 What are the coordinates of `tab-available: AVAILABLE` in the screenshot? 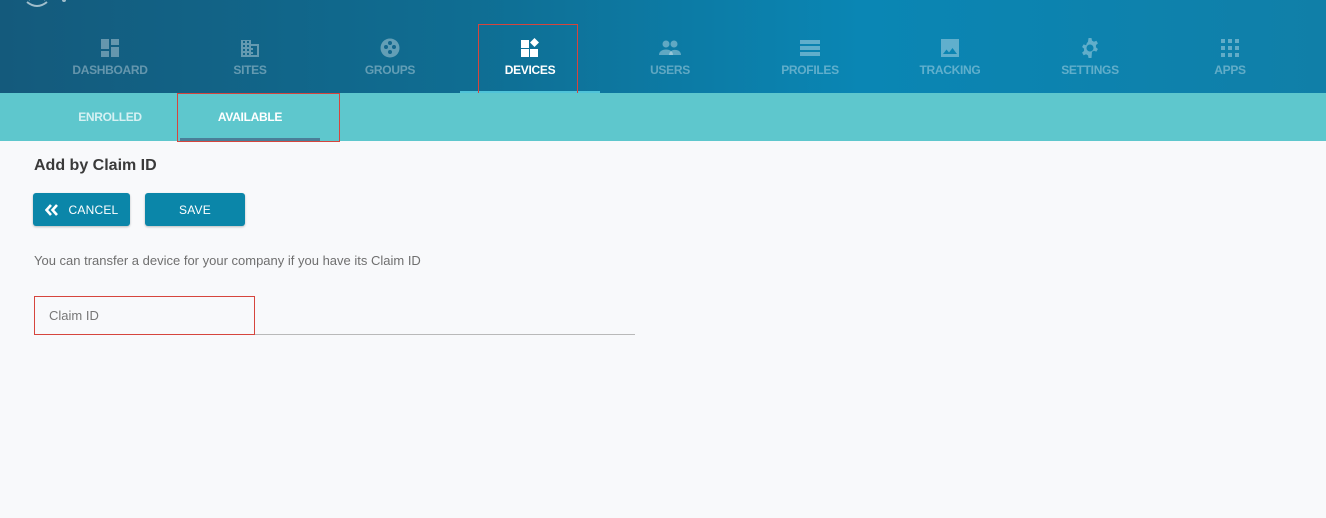 It's located at (250, 117).